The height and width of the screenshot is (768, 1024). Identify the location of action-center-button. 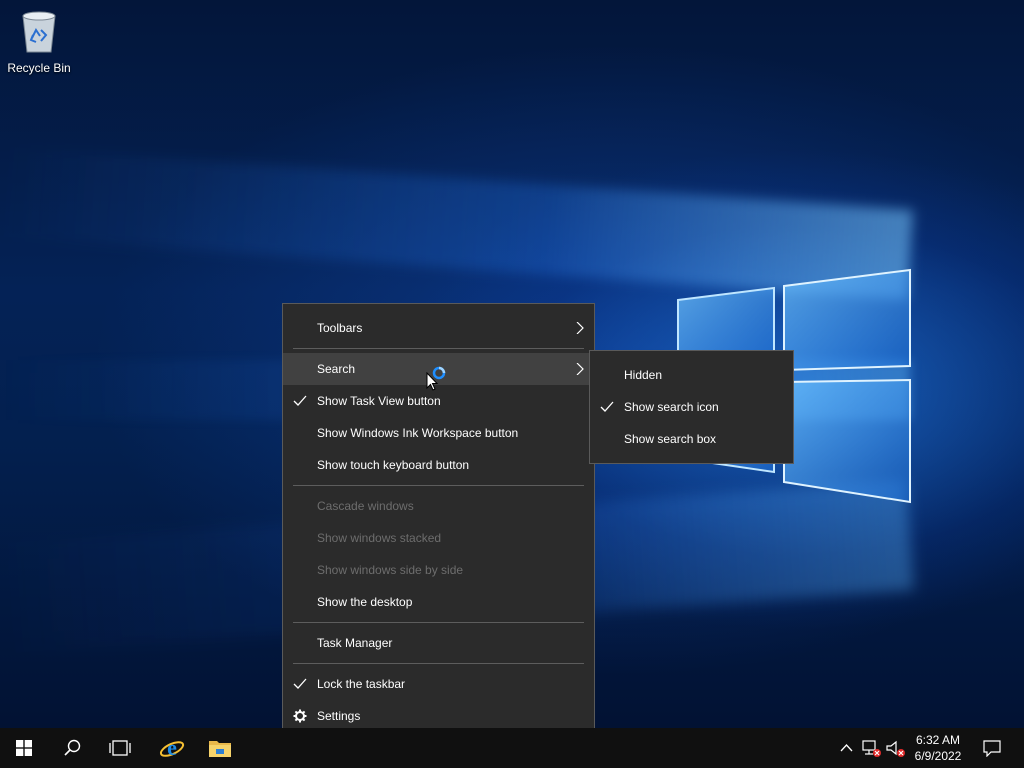
(993, 748).